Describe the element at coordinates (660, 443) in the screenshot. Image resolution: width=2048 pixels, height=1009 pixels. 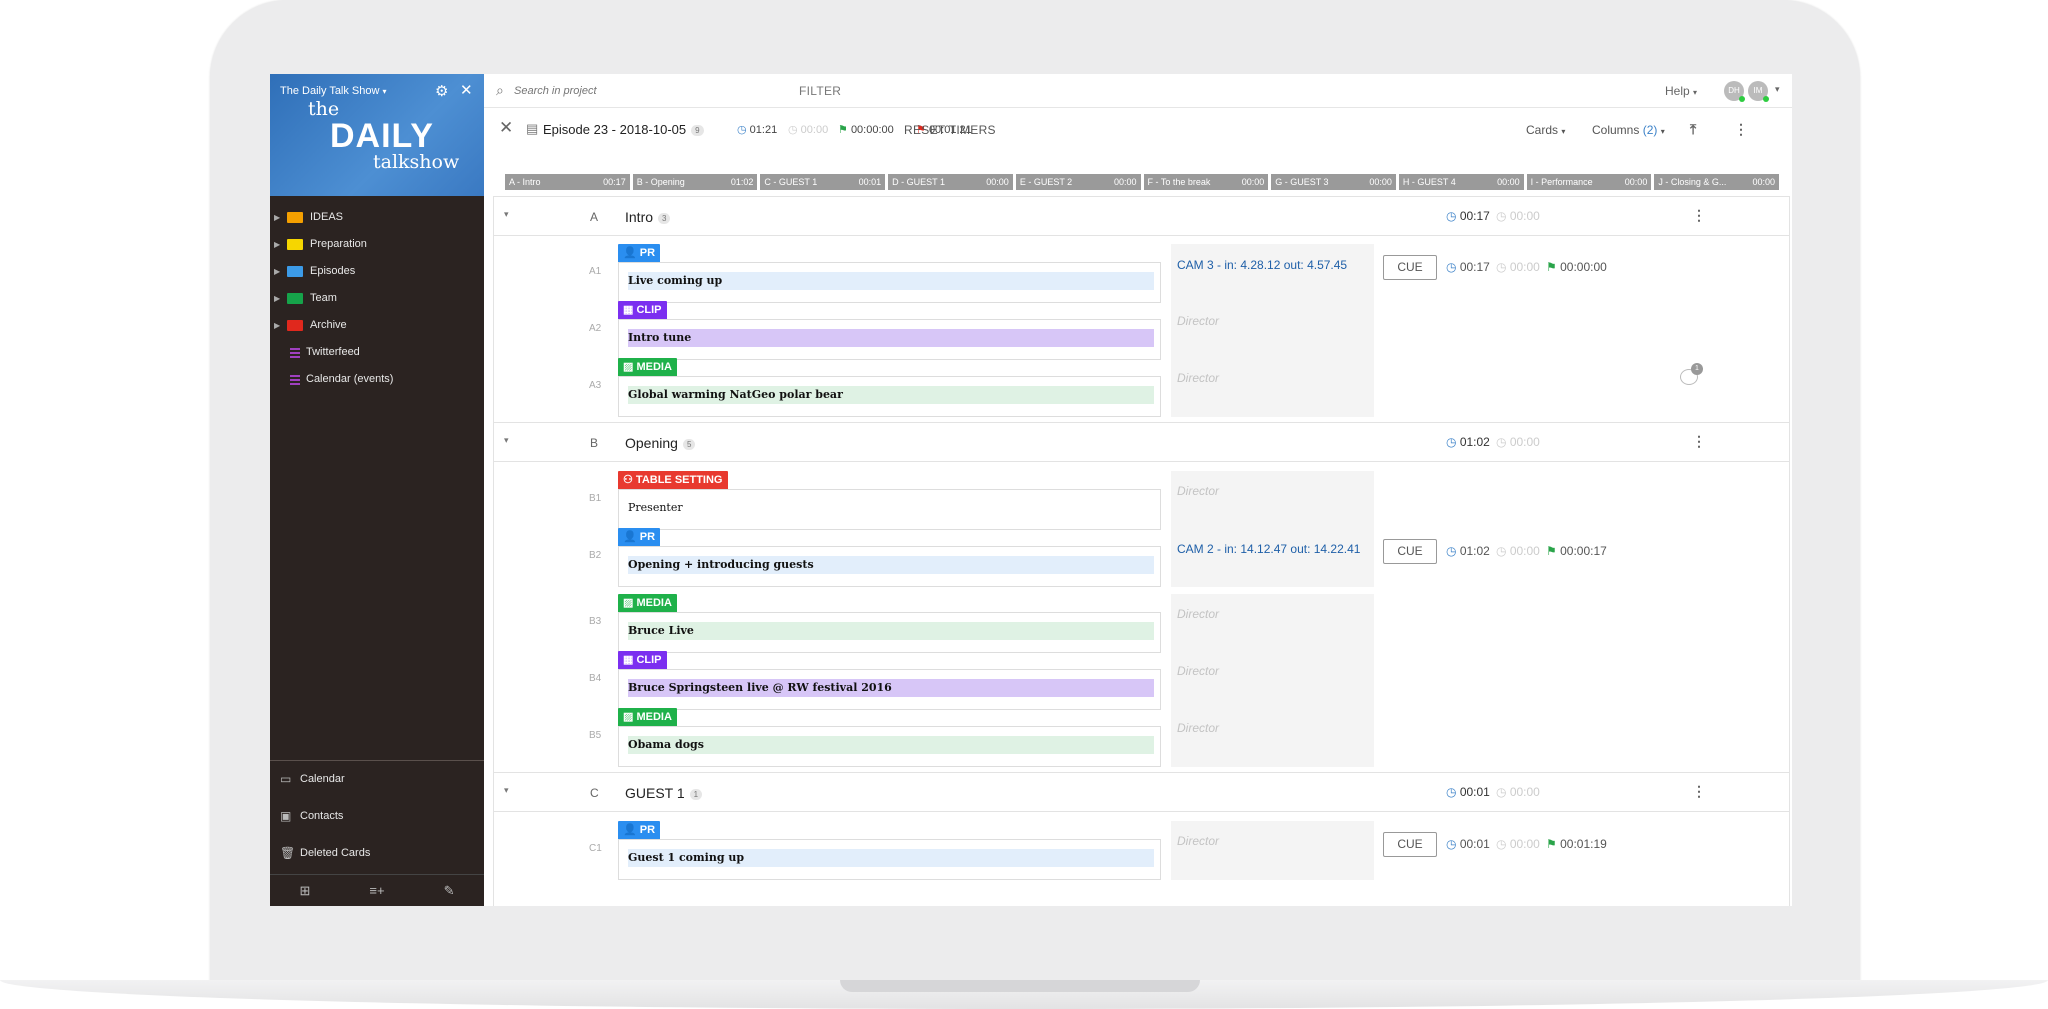
I see `group-name: Opening 5` at that location.